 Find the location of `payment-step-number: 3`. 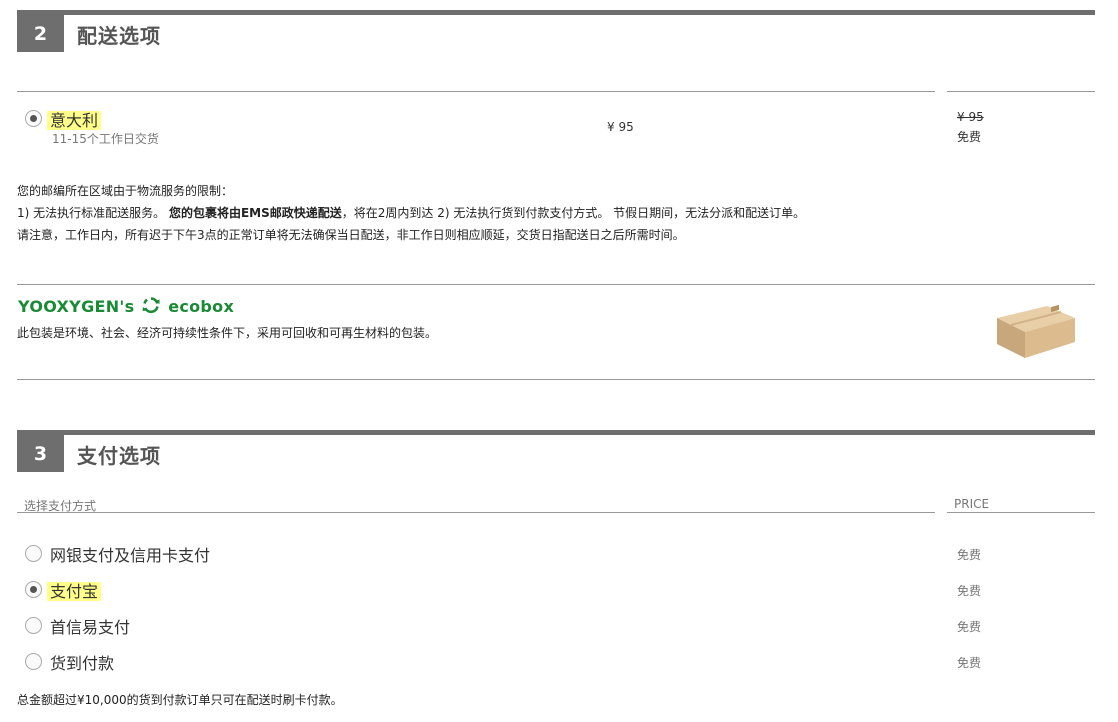

payment-step-number: 3 is located at coordinates (40, 453).